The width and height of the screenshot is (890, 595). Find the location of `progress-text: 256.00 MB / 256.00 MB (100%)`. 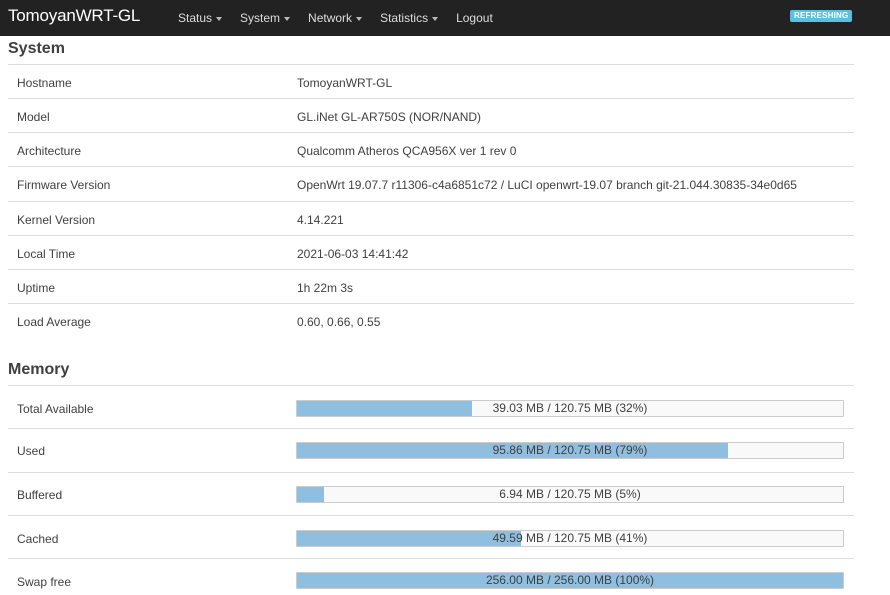

progress-text: 256.00 MB / 256.00 MB (100%) is located at coordinates (570, 580).